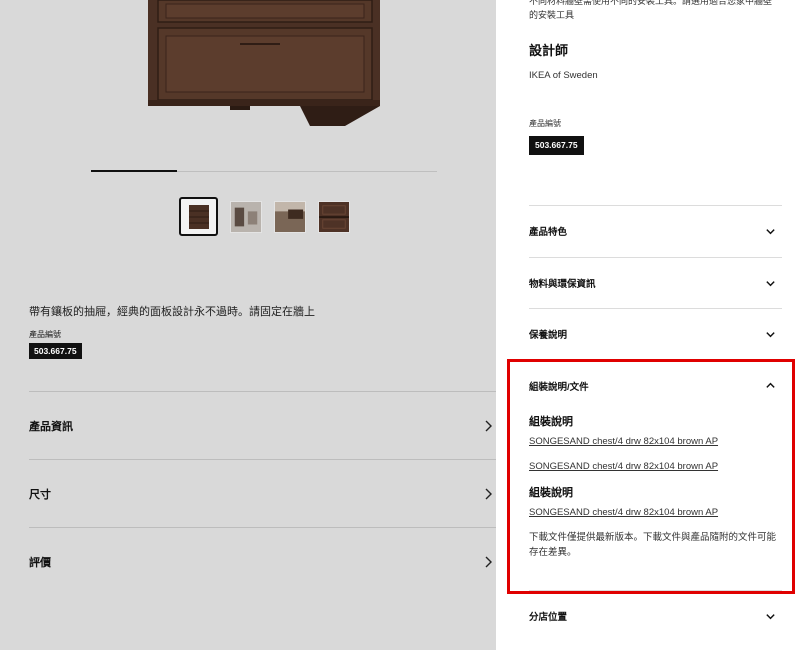 The image size is (800, 650). I want to click on reviews-label: 評價, so click(40, 562).